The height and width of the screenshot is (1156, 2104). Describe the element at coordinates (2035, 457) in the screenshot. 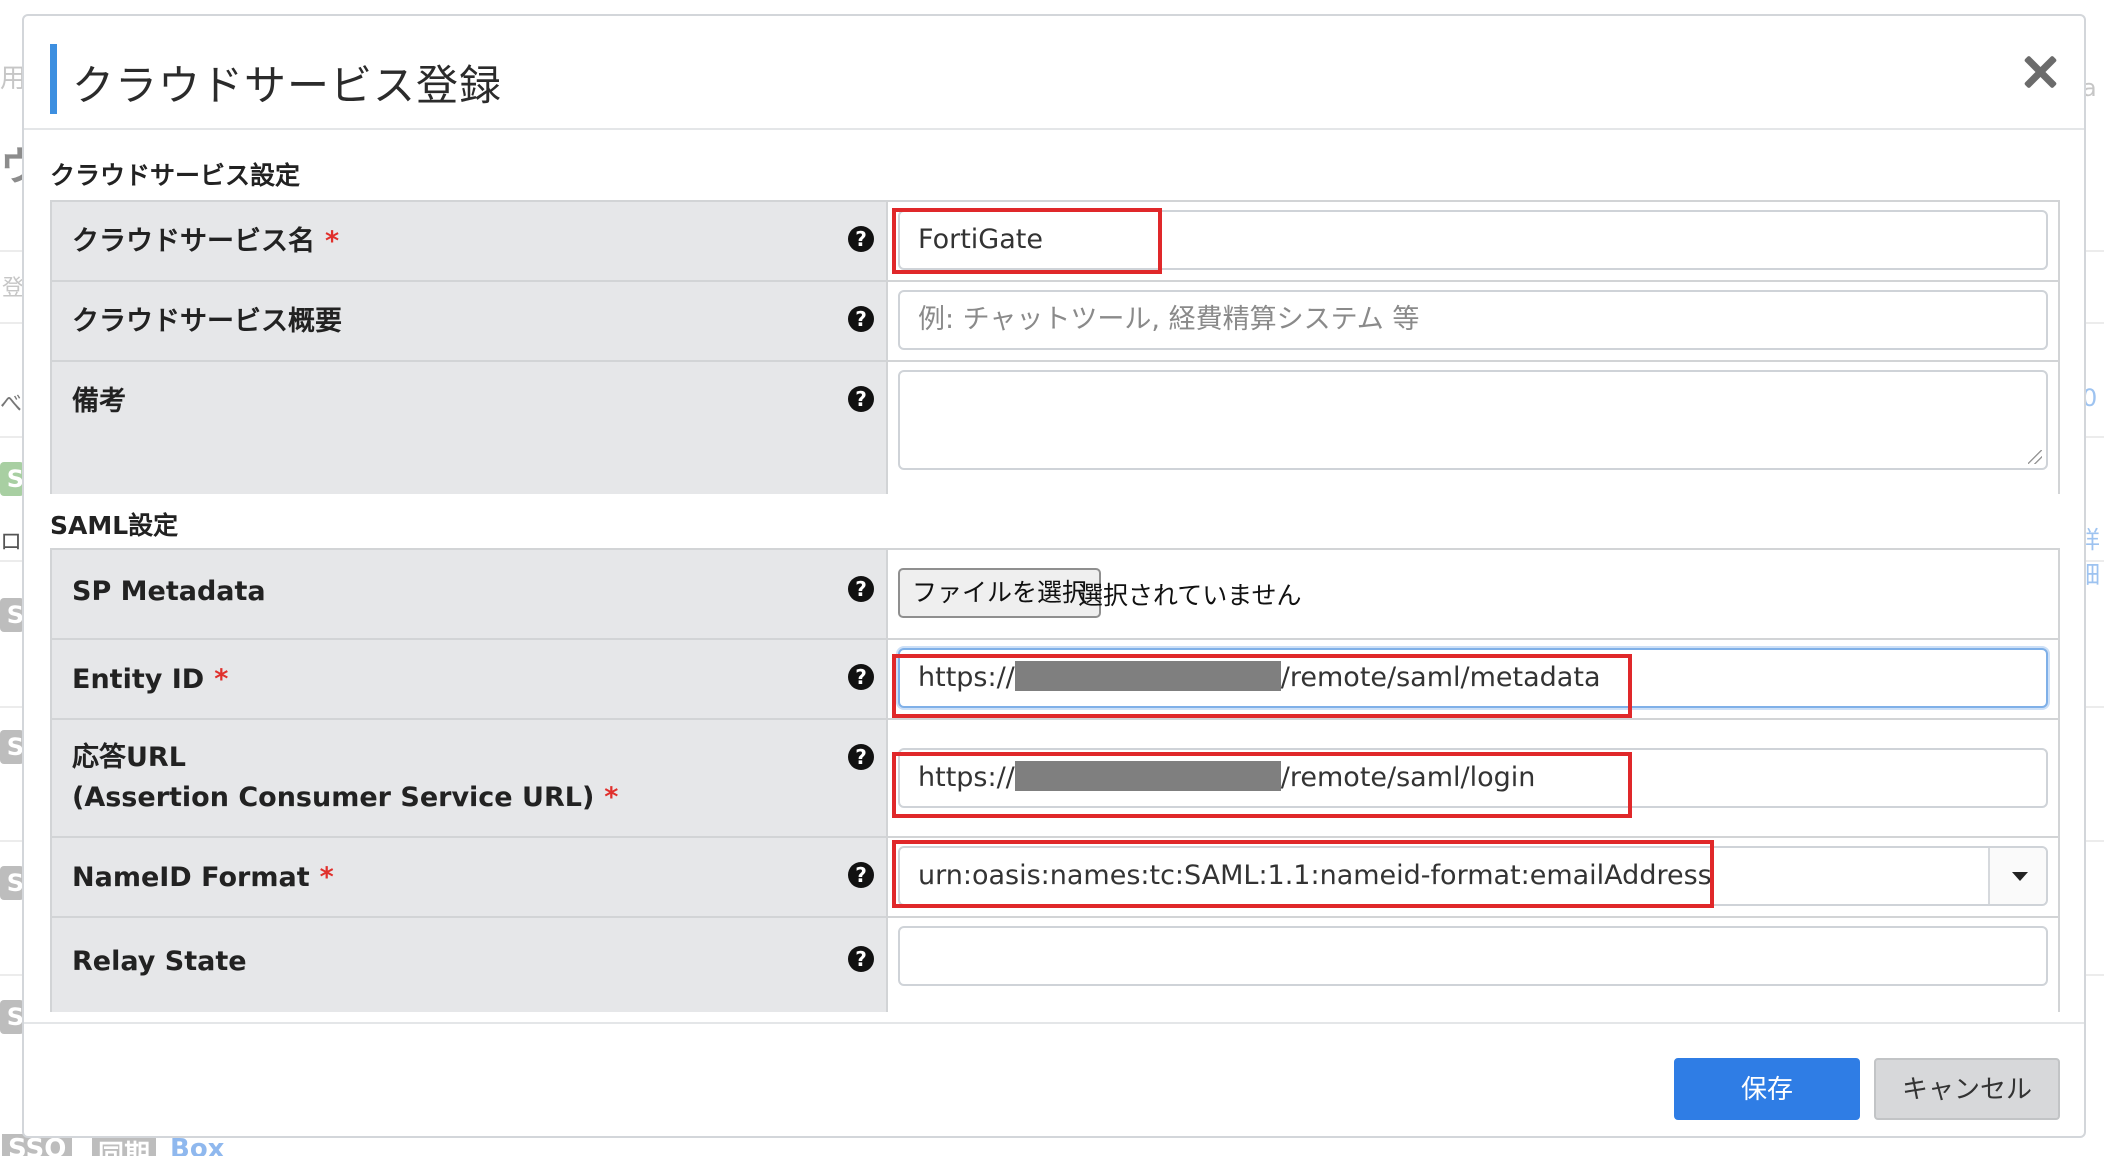

I see `resize-grip-icon` at that location.